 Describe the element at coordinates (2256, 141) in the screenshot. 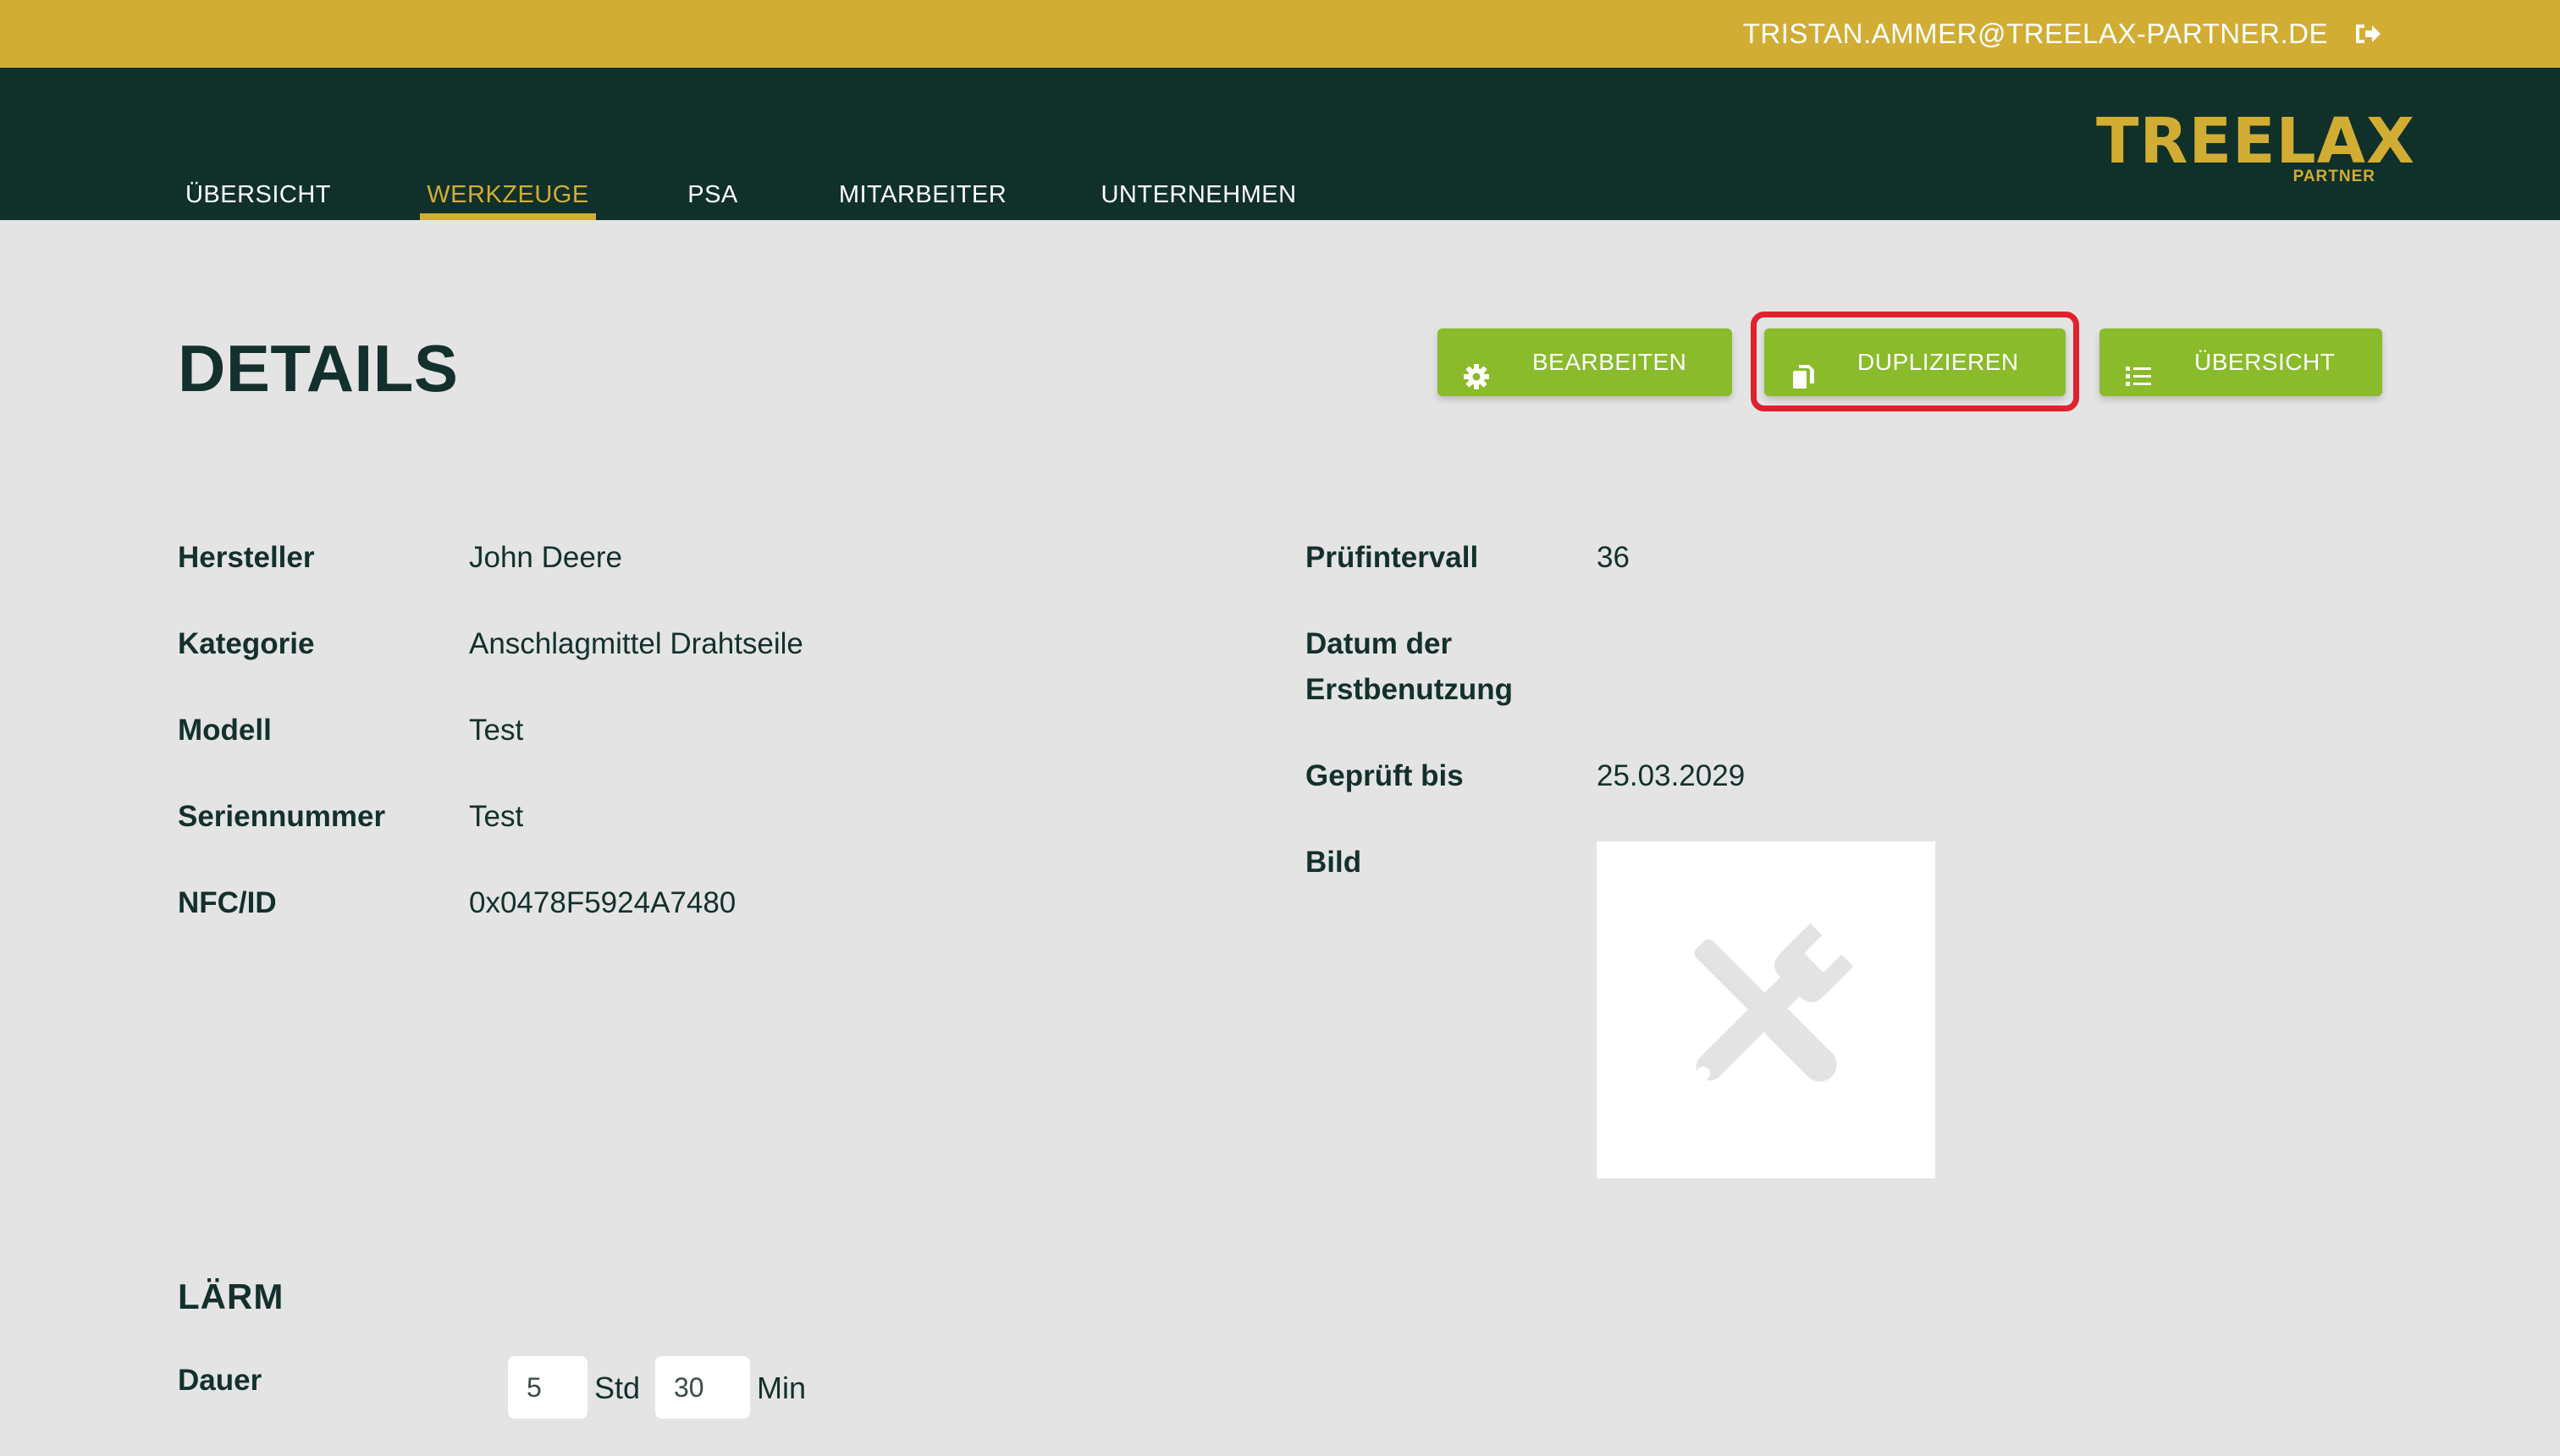

I see `logo-wordmark: TREELAX` at that location.